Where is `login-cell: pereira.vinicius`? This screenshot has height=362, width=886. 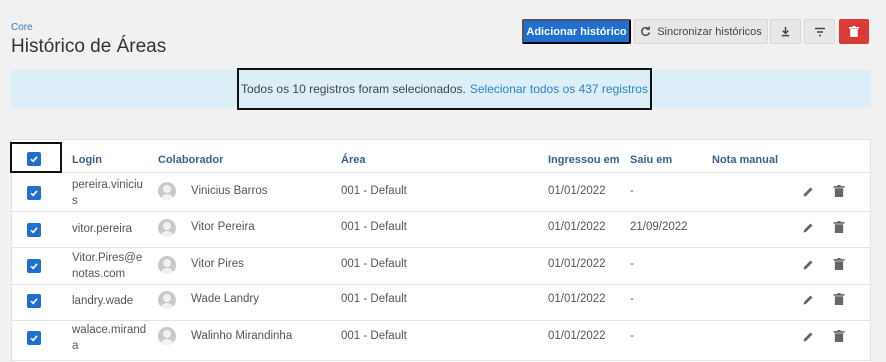 login-cell: pereira.vinicius is located at coordinates (107, 193).